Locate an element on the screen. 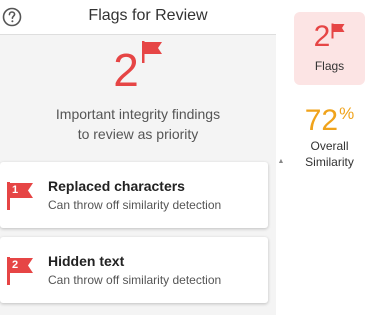 The height and width of the screenshot is (315, 365). scroll-up-arrow: ▲ is located at coordinates (281, 162).